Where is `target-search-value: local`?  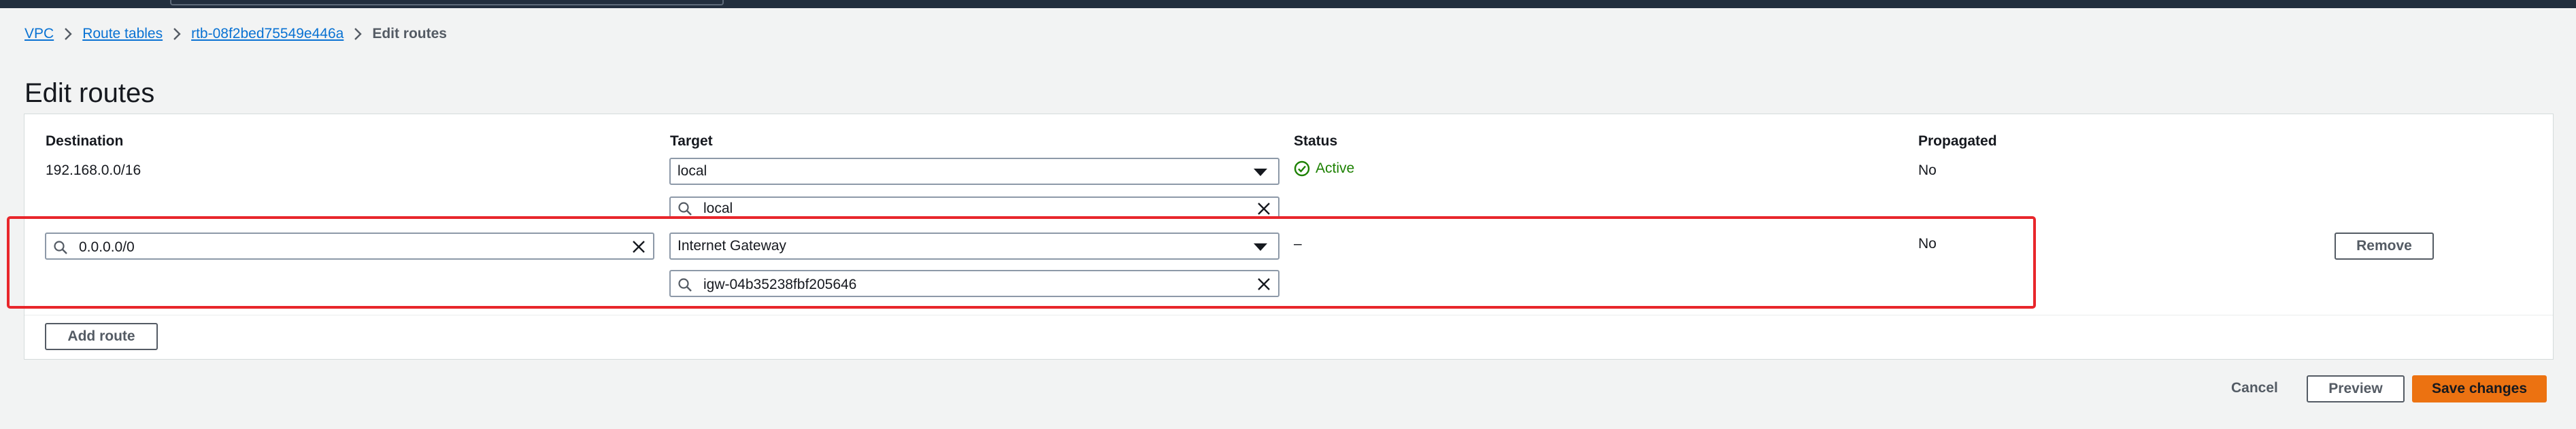
target-search-value: local is located at coordinates (718, 208).